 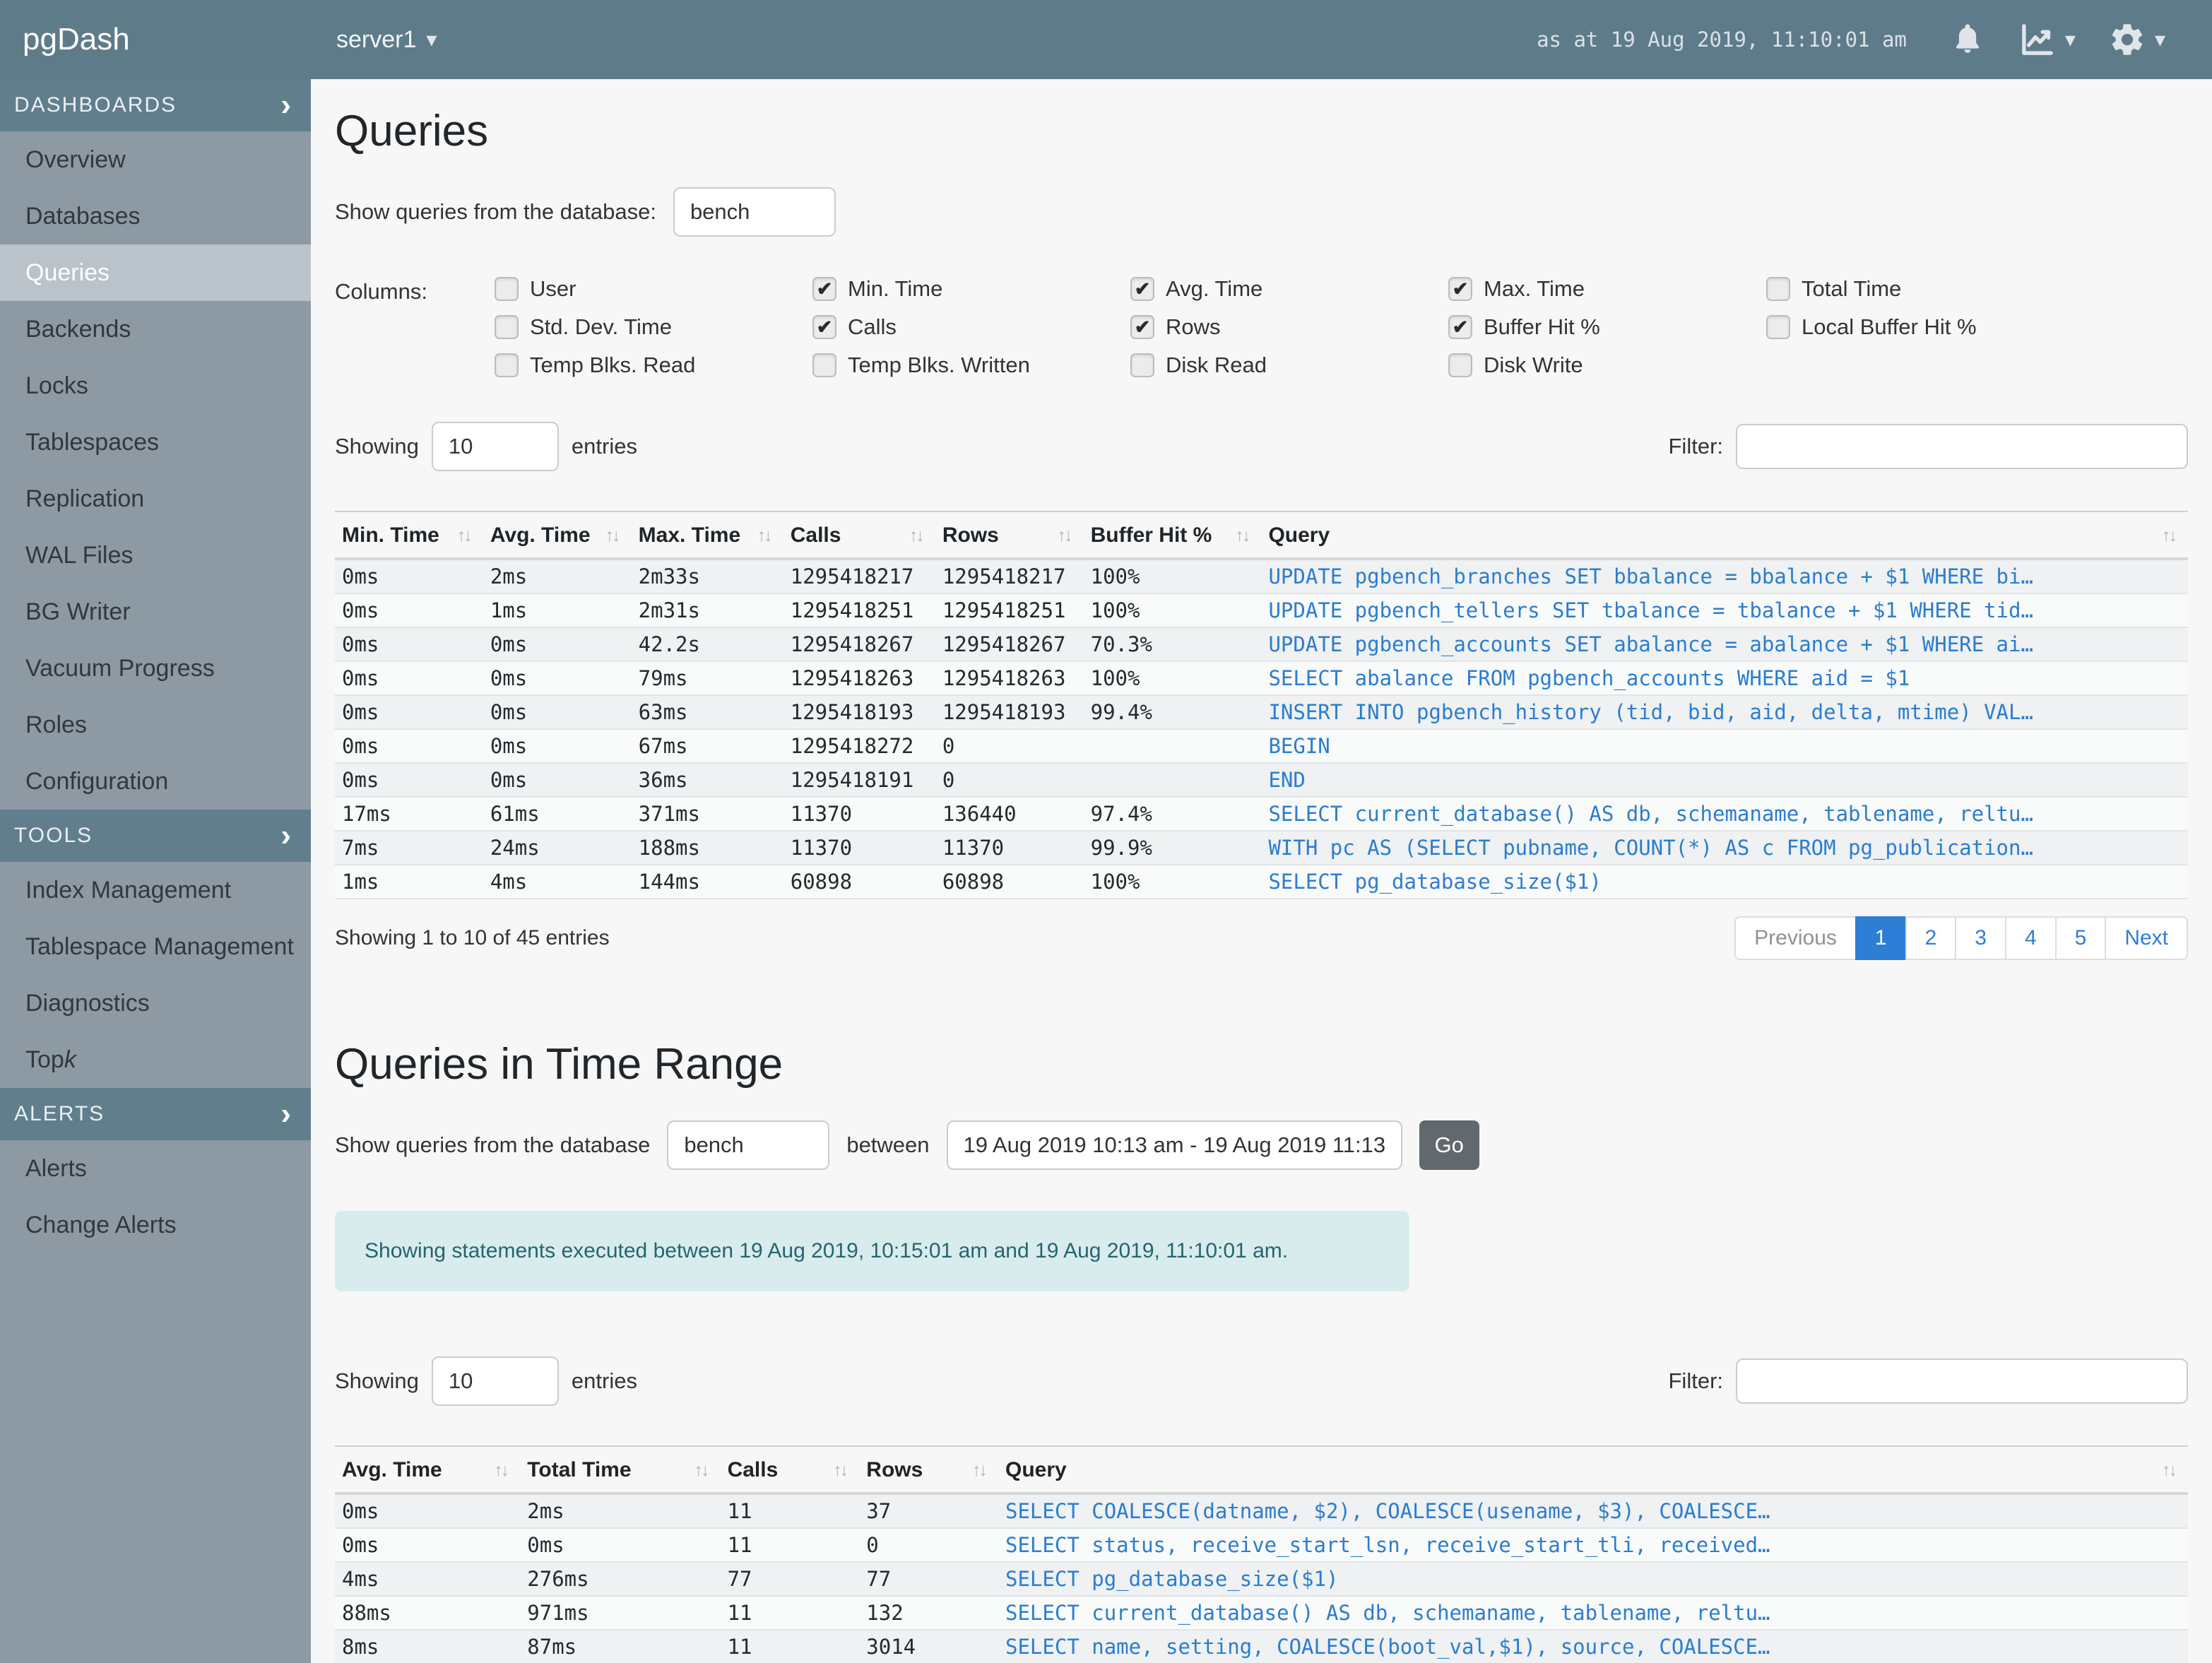 What do you see at coordinates (1967, 40) in the screenshot?
I see `notifications-button` at bounding box center [1967, 40].